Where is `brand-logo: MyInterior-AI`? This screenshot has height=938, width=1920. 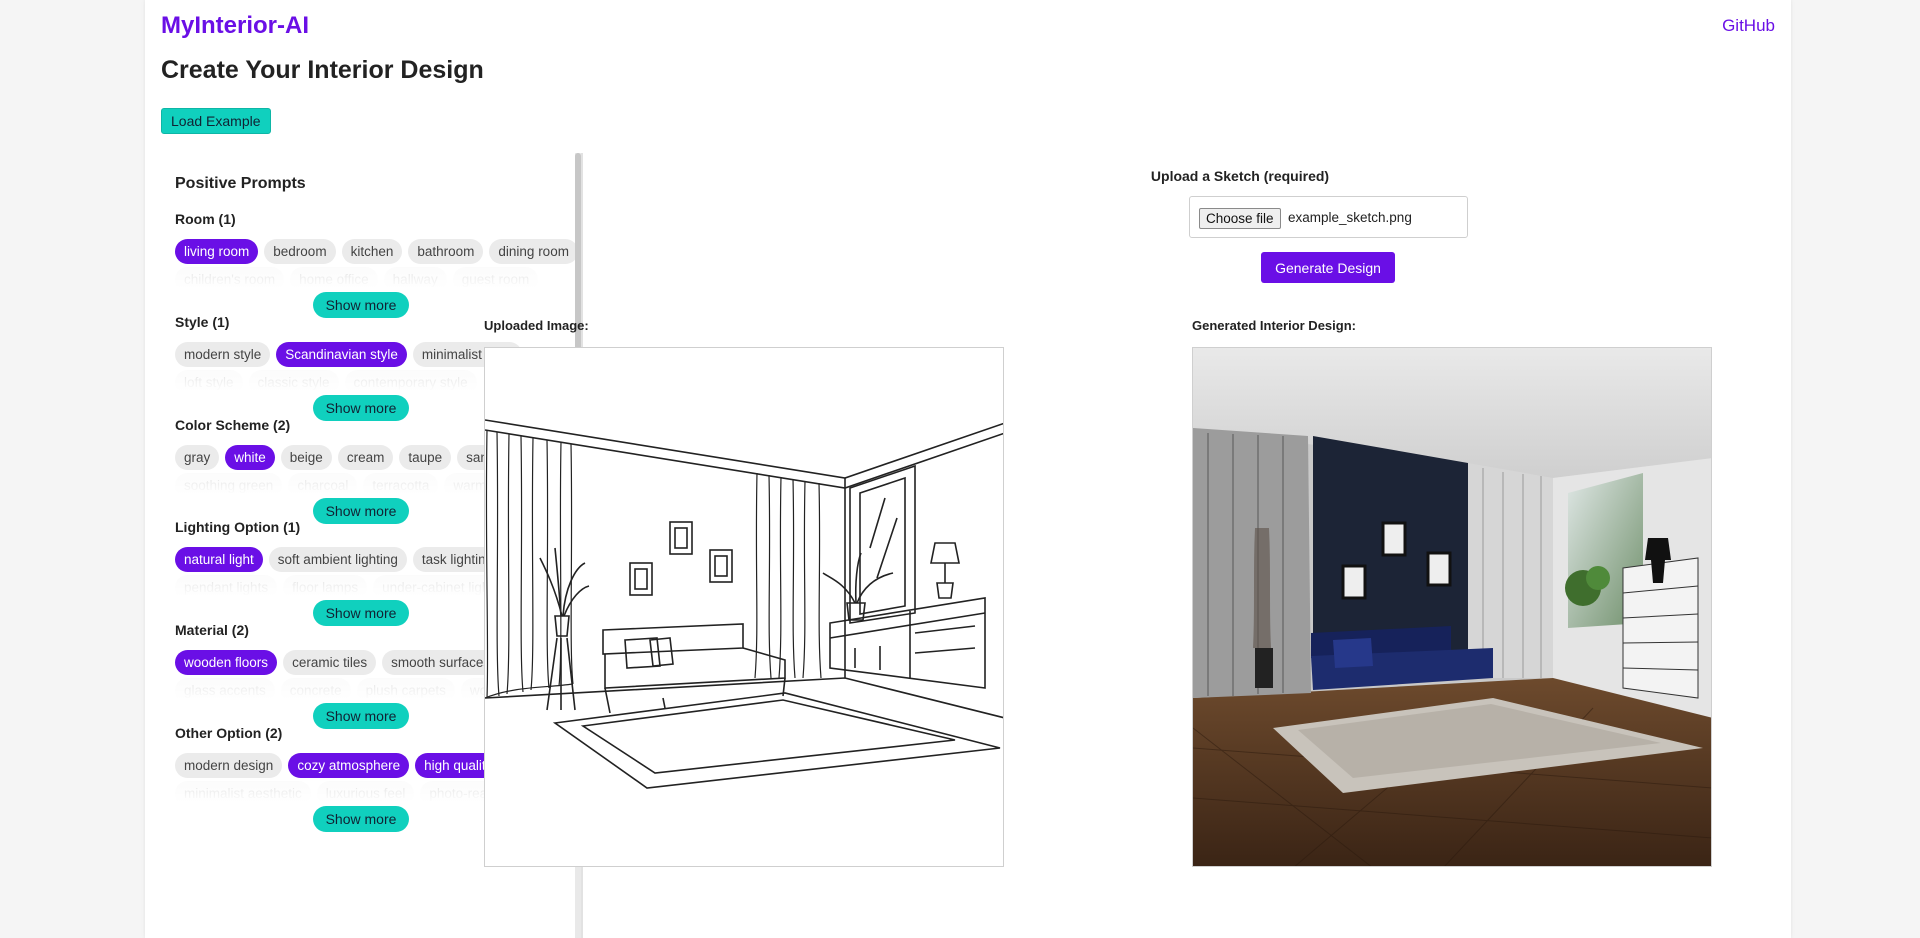 brand-logo: MyInterior-AI is located at coordinates (235, 26).